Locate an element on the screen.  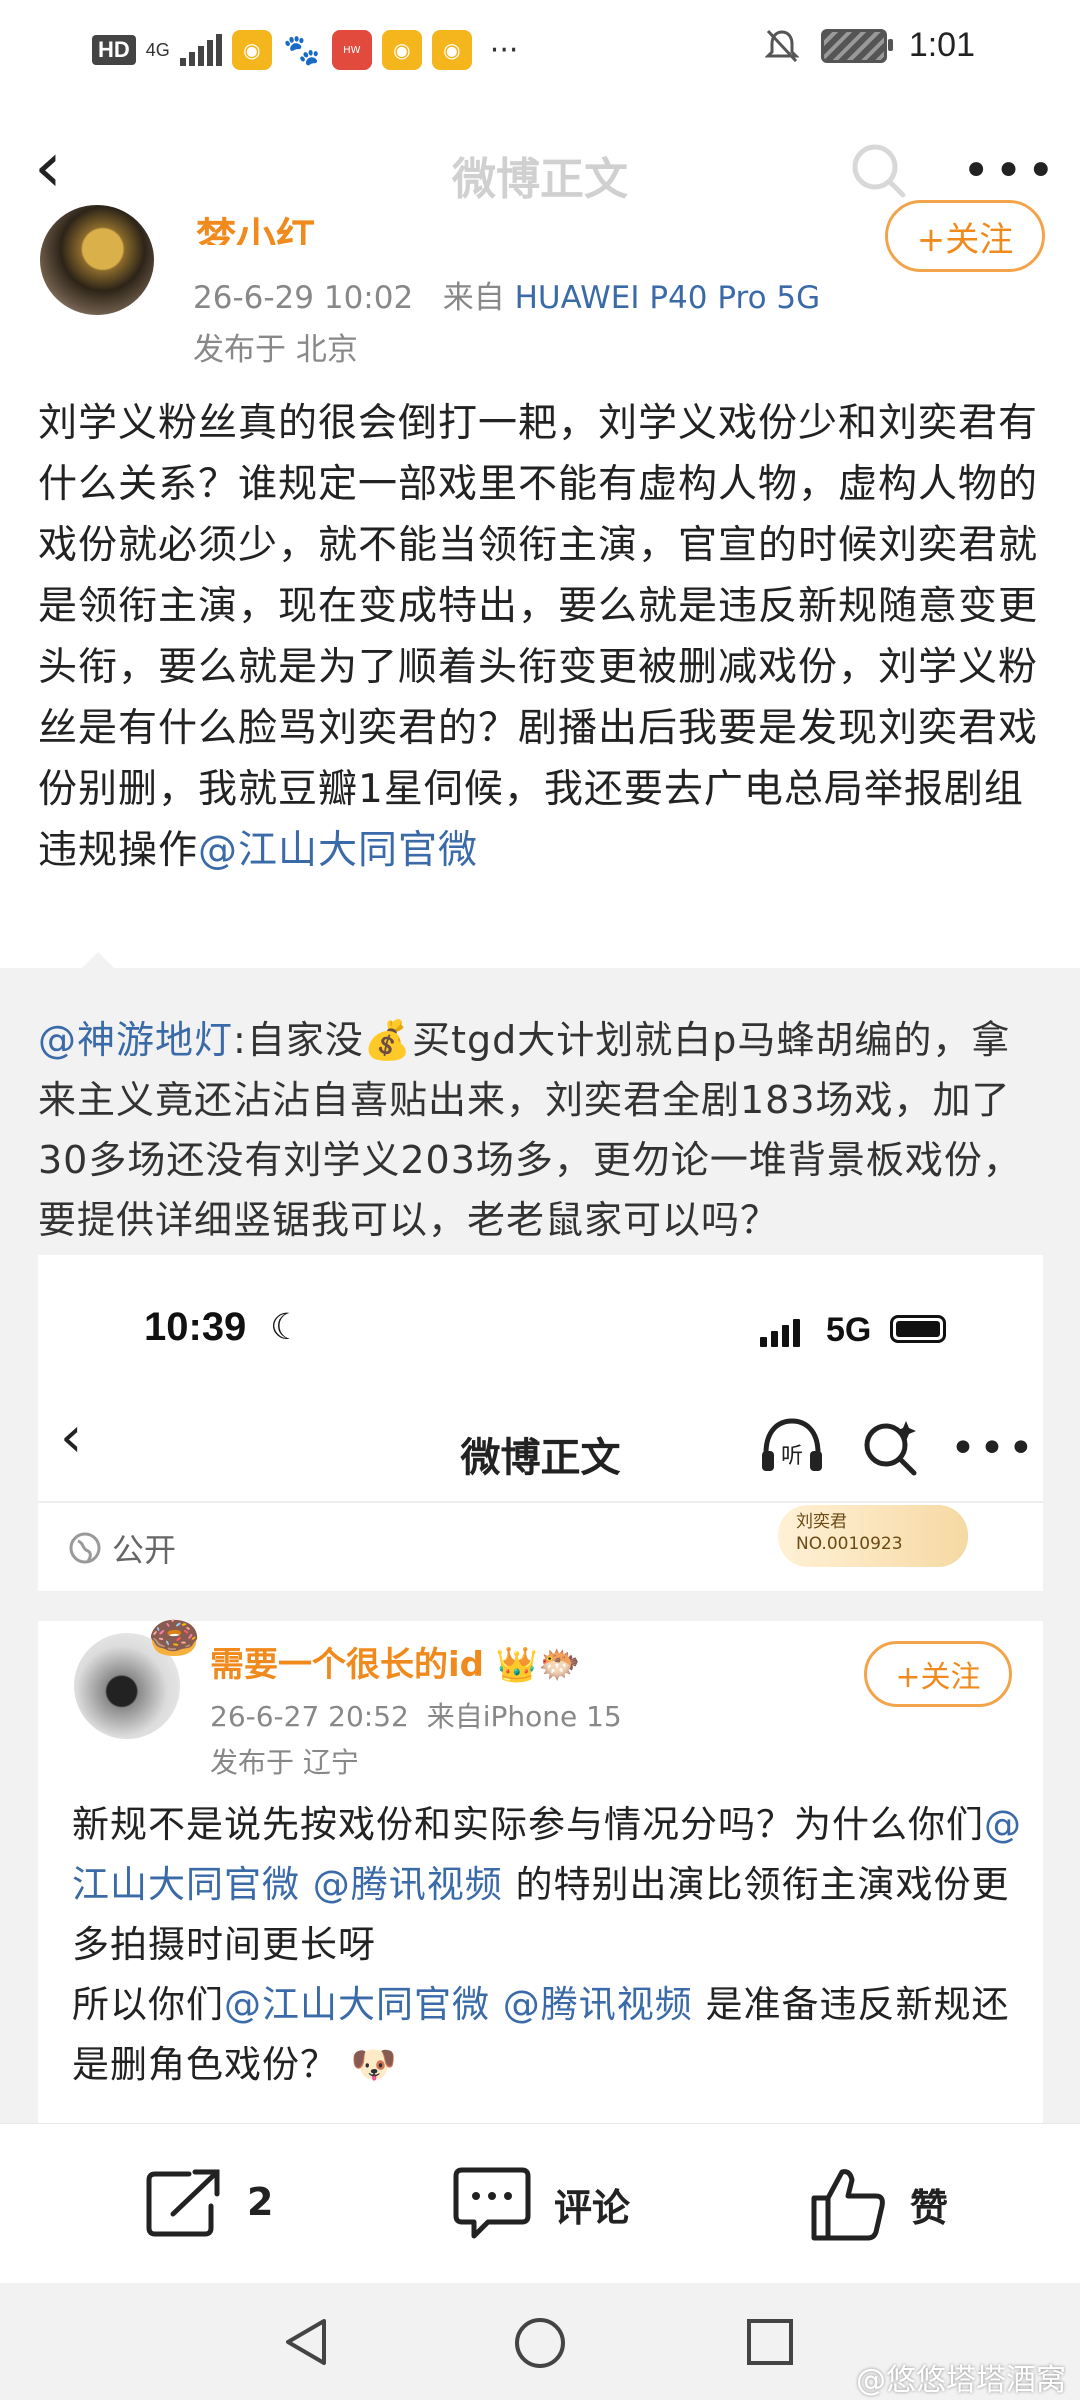
follow-button: +关注 is located at coordinates (965, 236).